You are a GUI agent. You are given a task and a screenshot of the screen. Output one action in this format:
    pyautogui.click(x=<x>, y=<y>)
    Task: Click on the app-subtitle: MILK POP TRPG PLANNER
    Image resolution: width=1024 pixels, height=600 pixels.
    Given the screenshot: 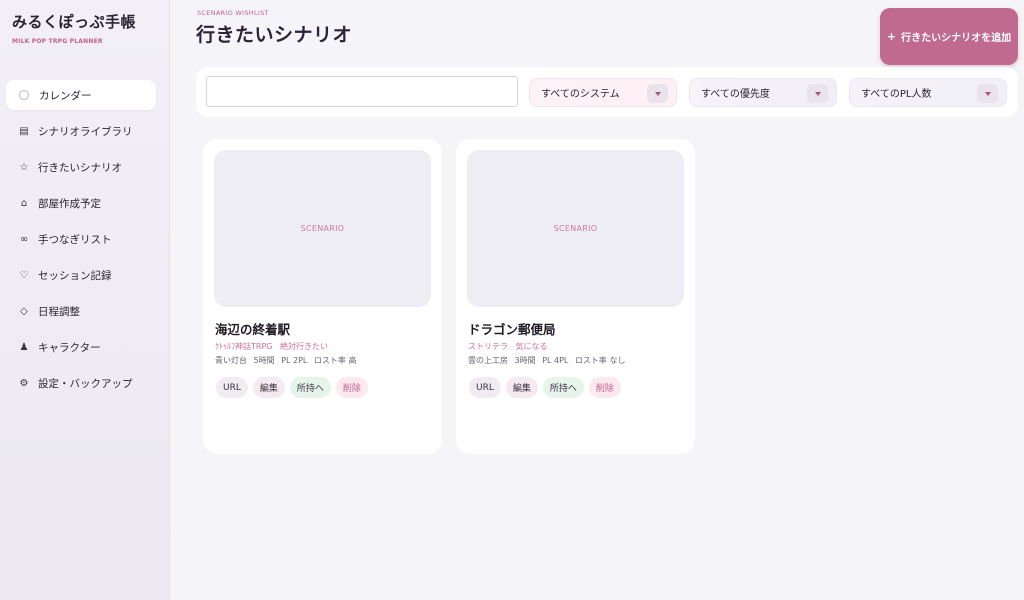 What is the action you would take?
    pyautogui.click(x=57, y=41)
    